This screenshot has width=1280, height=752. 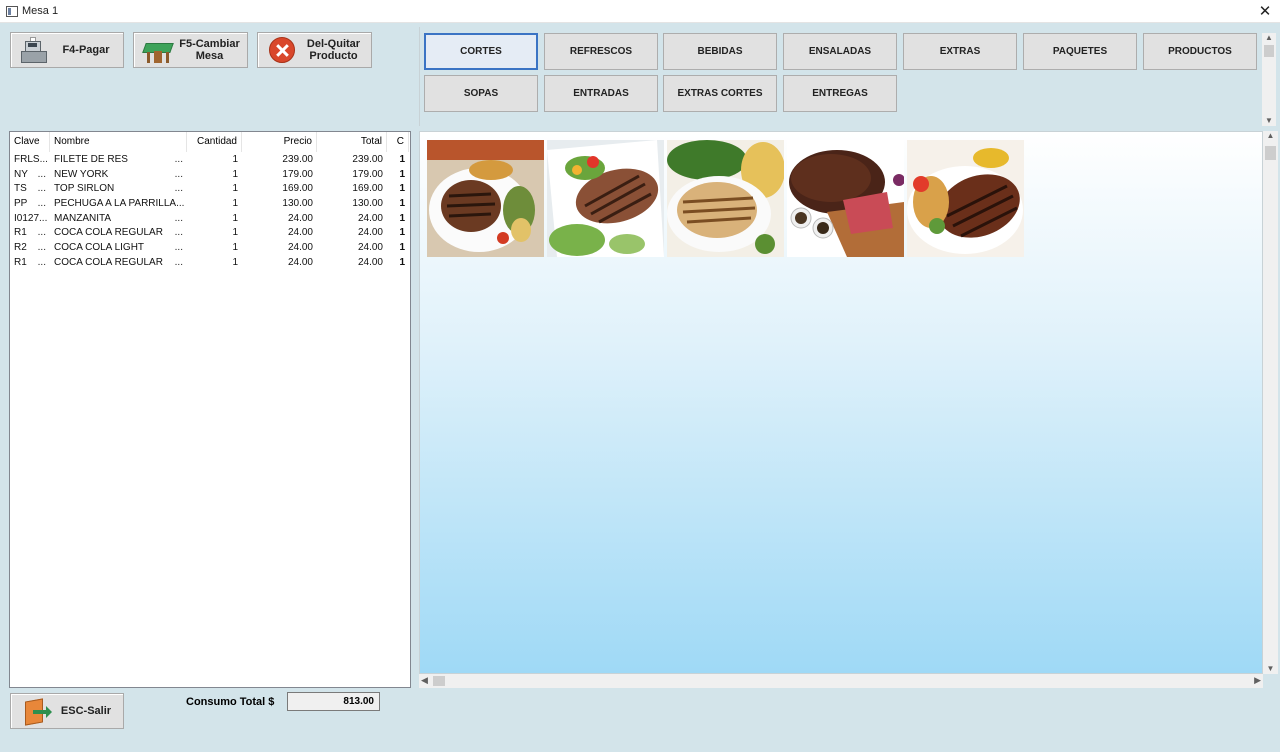 I want to click on cell-precio: 179.00, so click(x=279, y=174).